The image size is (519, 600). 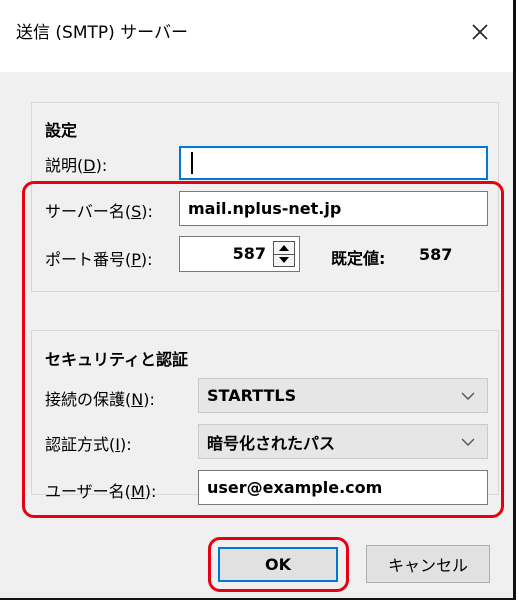 What do you see at coordinates (333, 163) in the screenshot?
I see `description-input` at bounding box center [333, 163].